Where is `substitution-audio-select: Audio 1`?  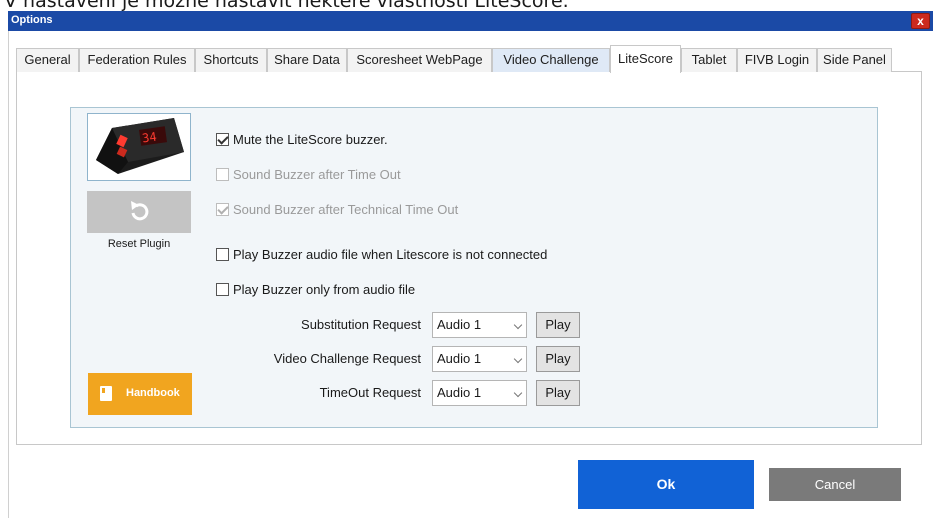
substitution-audio-select: Audio 1 is located at coordinates (479, 325).